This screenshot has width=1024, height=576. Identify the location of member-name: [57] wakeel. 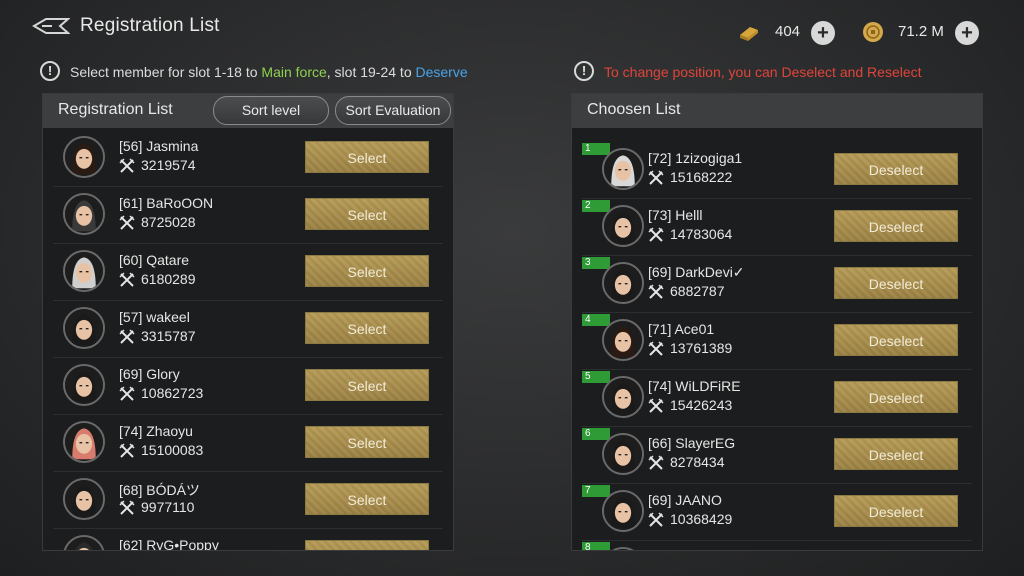
(154, 317).